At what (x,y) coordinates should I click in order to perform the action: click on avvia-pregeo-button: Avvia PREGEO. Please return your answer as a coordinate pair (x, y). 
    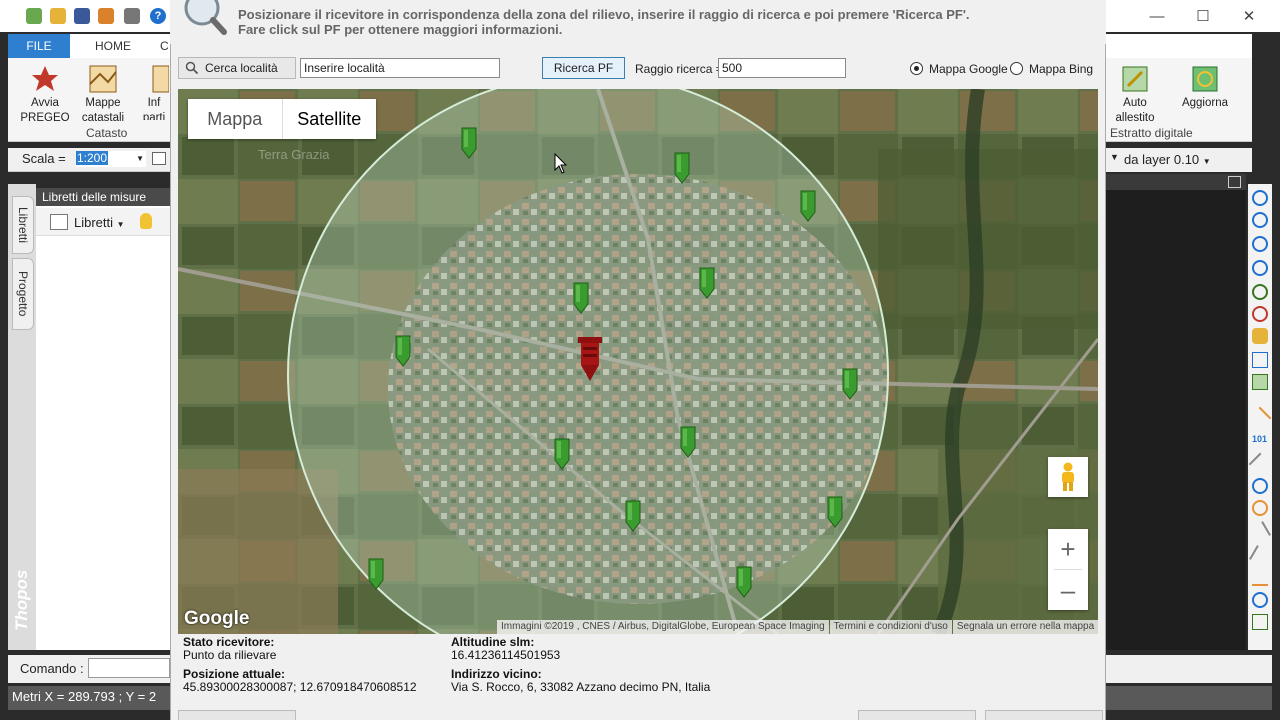
    Looking at the image, I should click on (45, 93).